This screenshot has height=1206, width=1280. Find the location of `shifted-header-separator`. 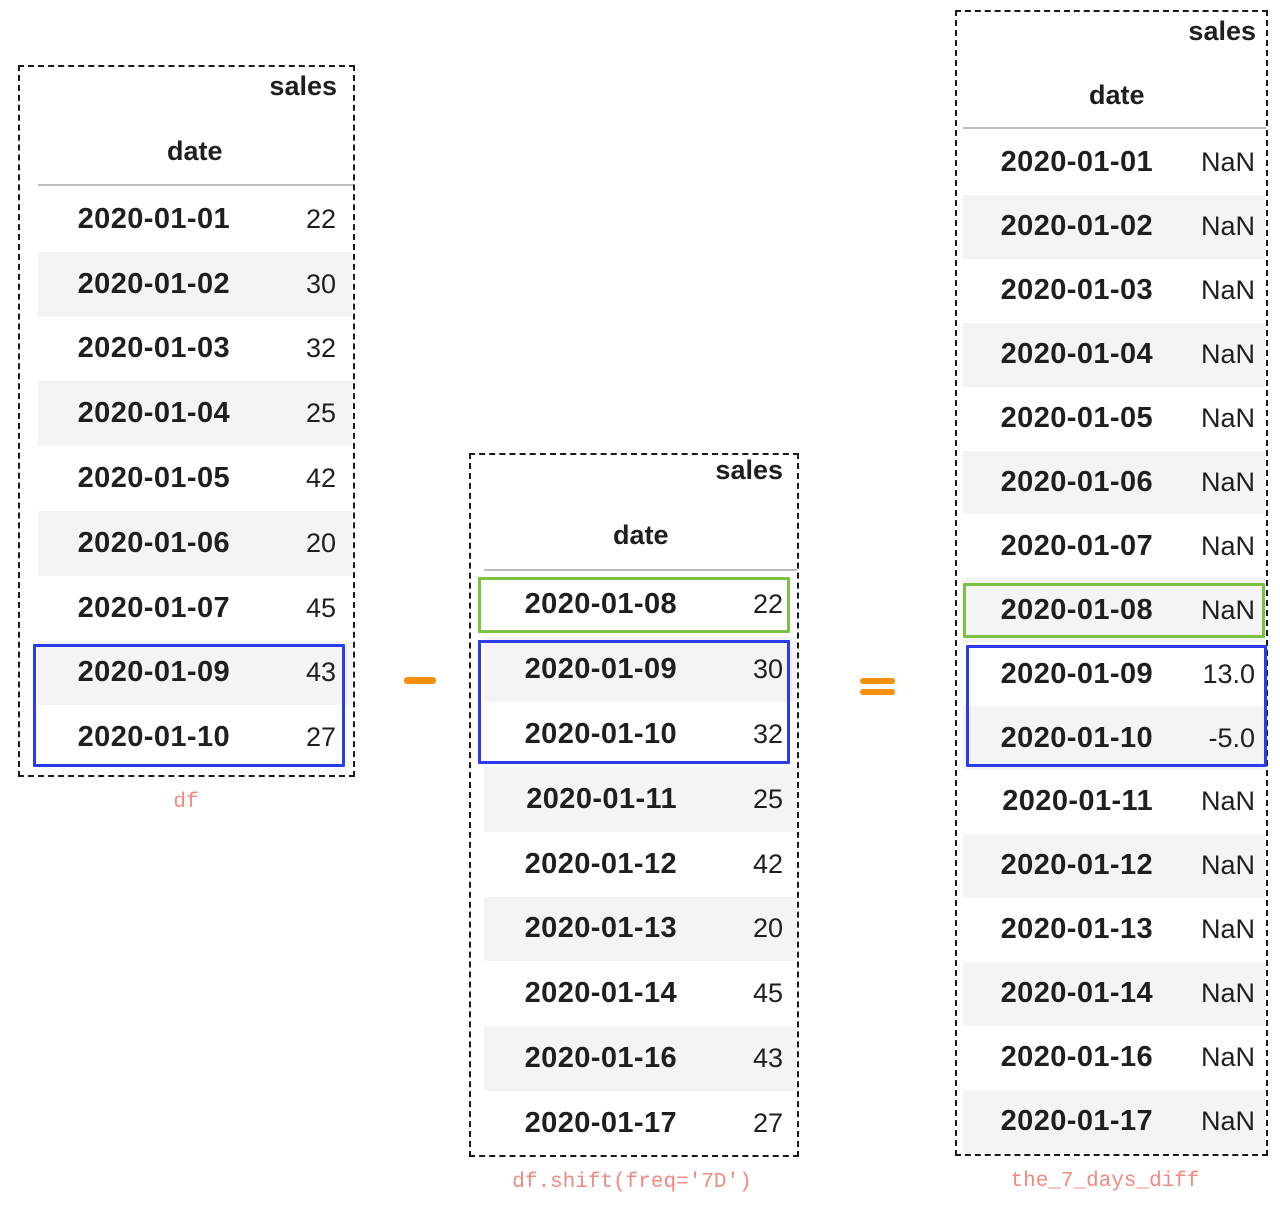

shifted-header-separator is located at coordinates (640, 570).